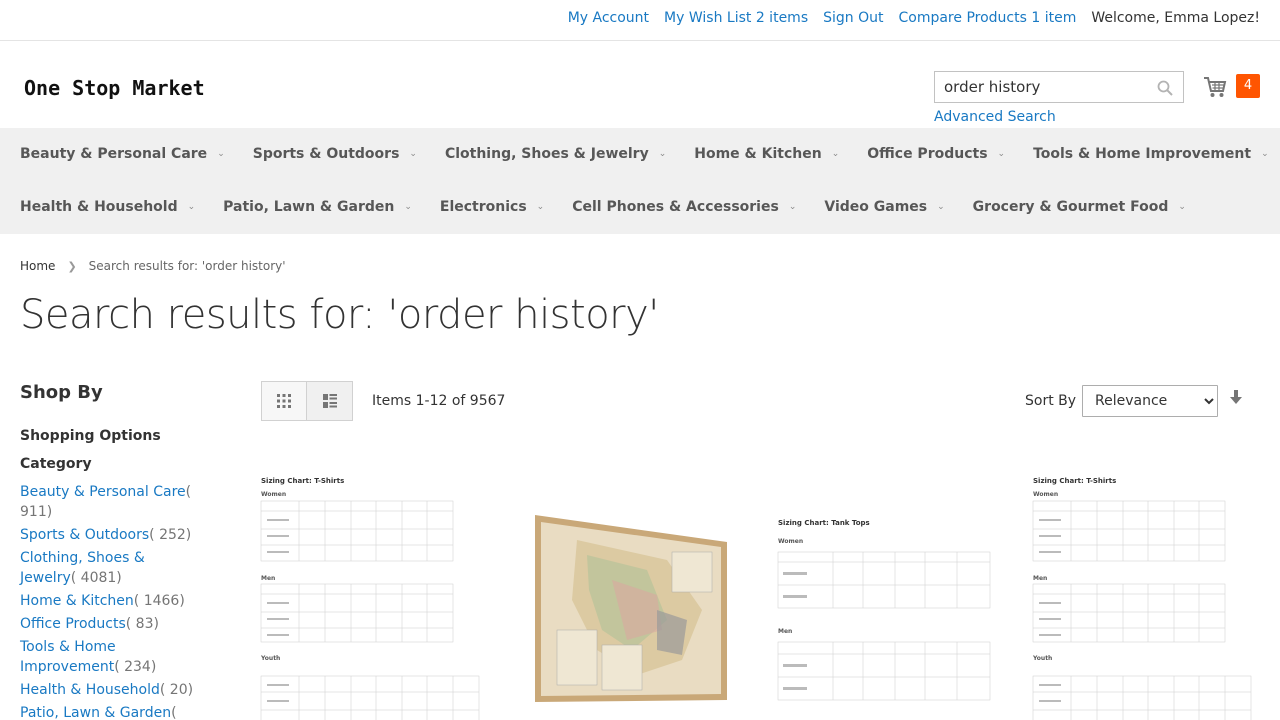 The width and height of the screenshot is (1280, 720). I want to click on search-input, so click(1035, 87).